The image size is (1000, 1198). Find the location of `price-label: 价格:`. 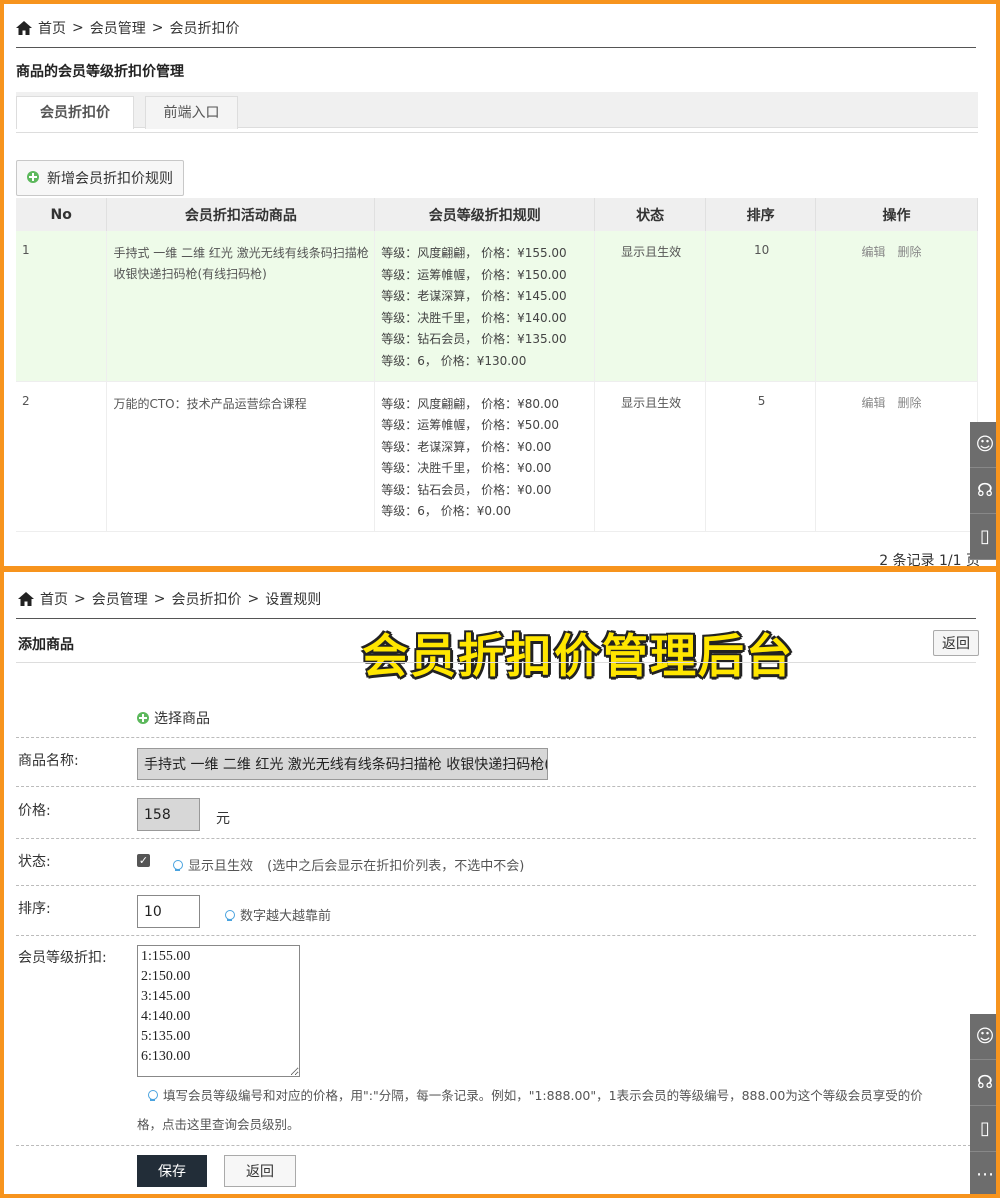

price-label: 价格: is located at coordinates (34, 811).